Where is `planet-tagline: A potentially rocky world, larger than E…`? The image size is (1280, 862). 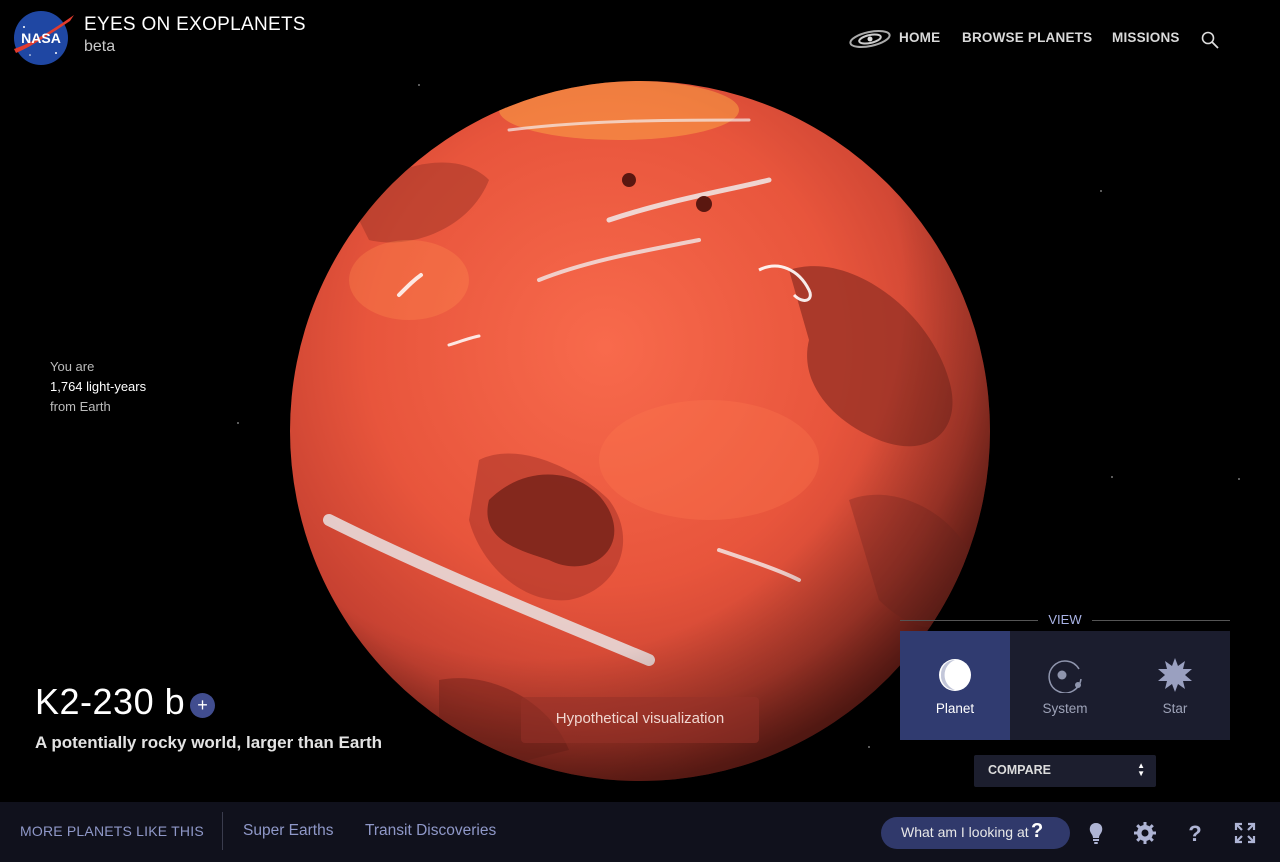 planet-tagline: A potentially rocky world, larger than E… is located at coordinates (208, 742).